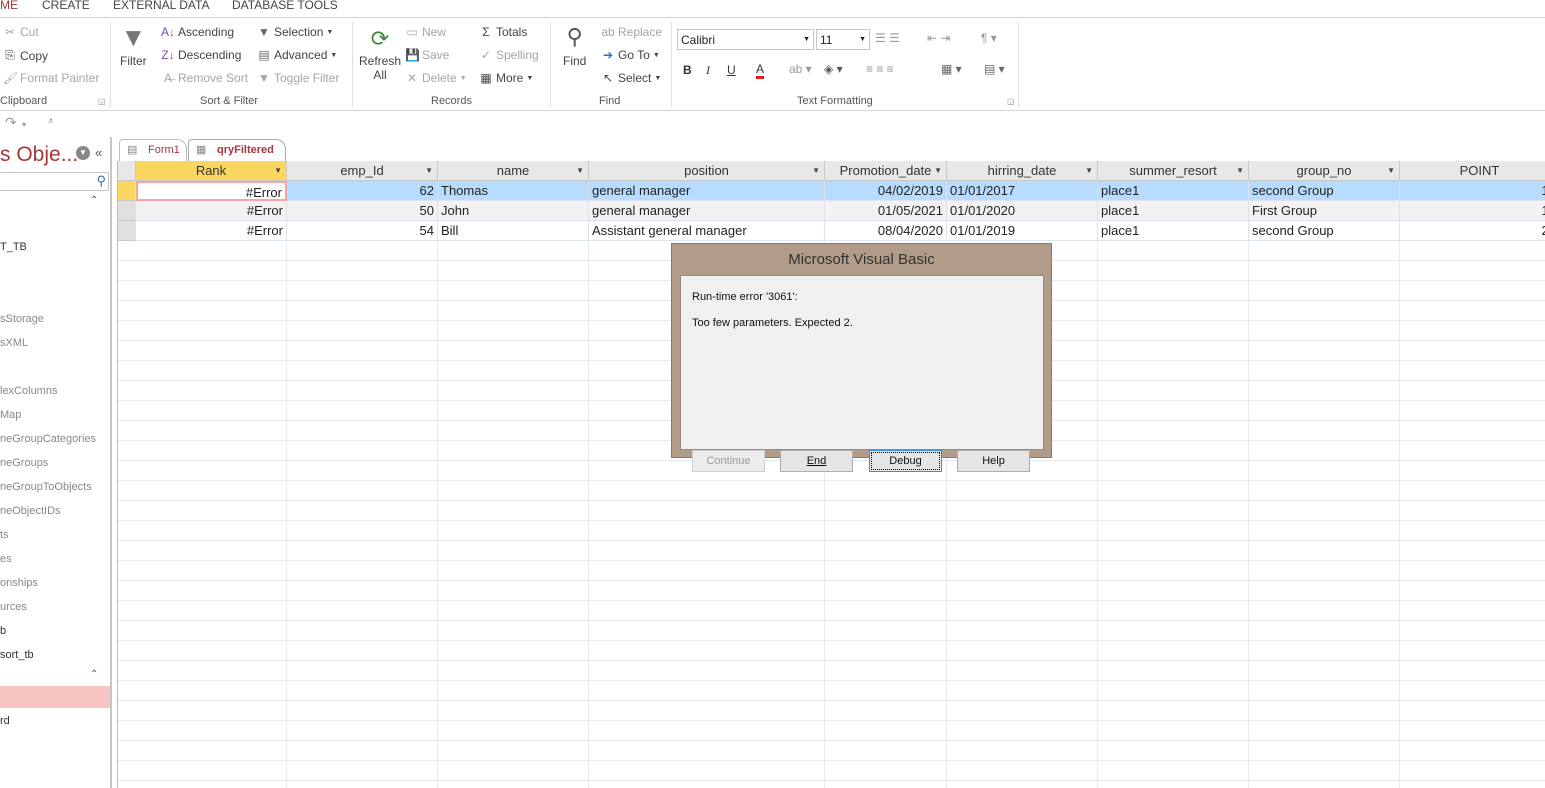  What do you see at coordinates (1022, 231) in the screenshot?
I see `cell-hirring_date: 01/01/2019` at bounding box center [1022, 231].